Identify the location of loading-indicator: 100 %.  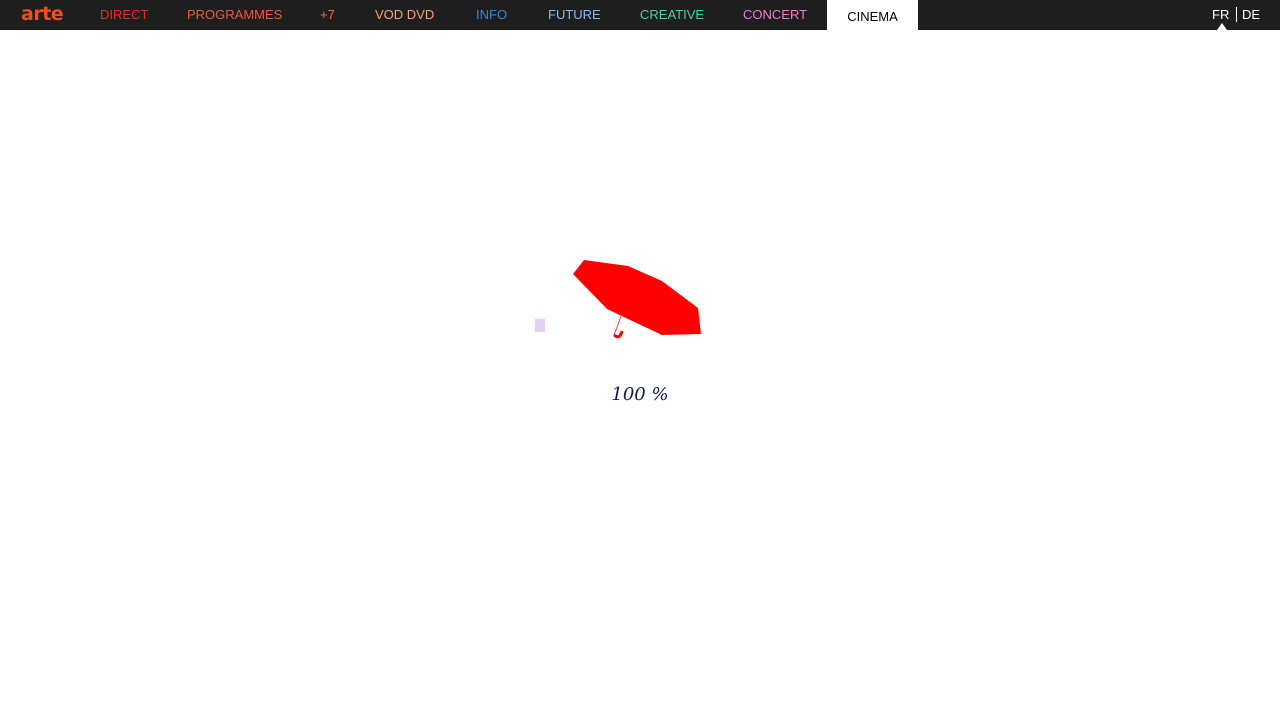
(640, 335).